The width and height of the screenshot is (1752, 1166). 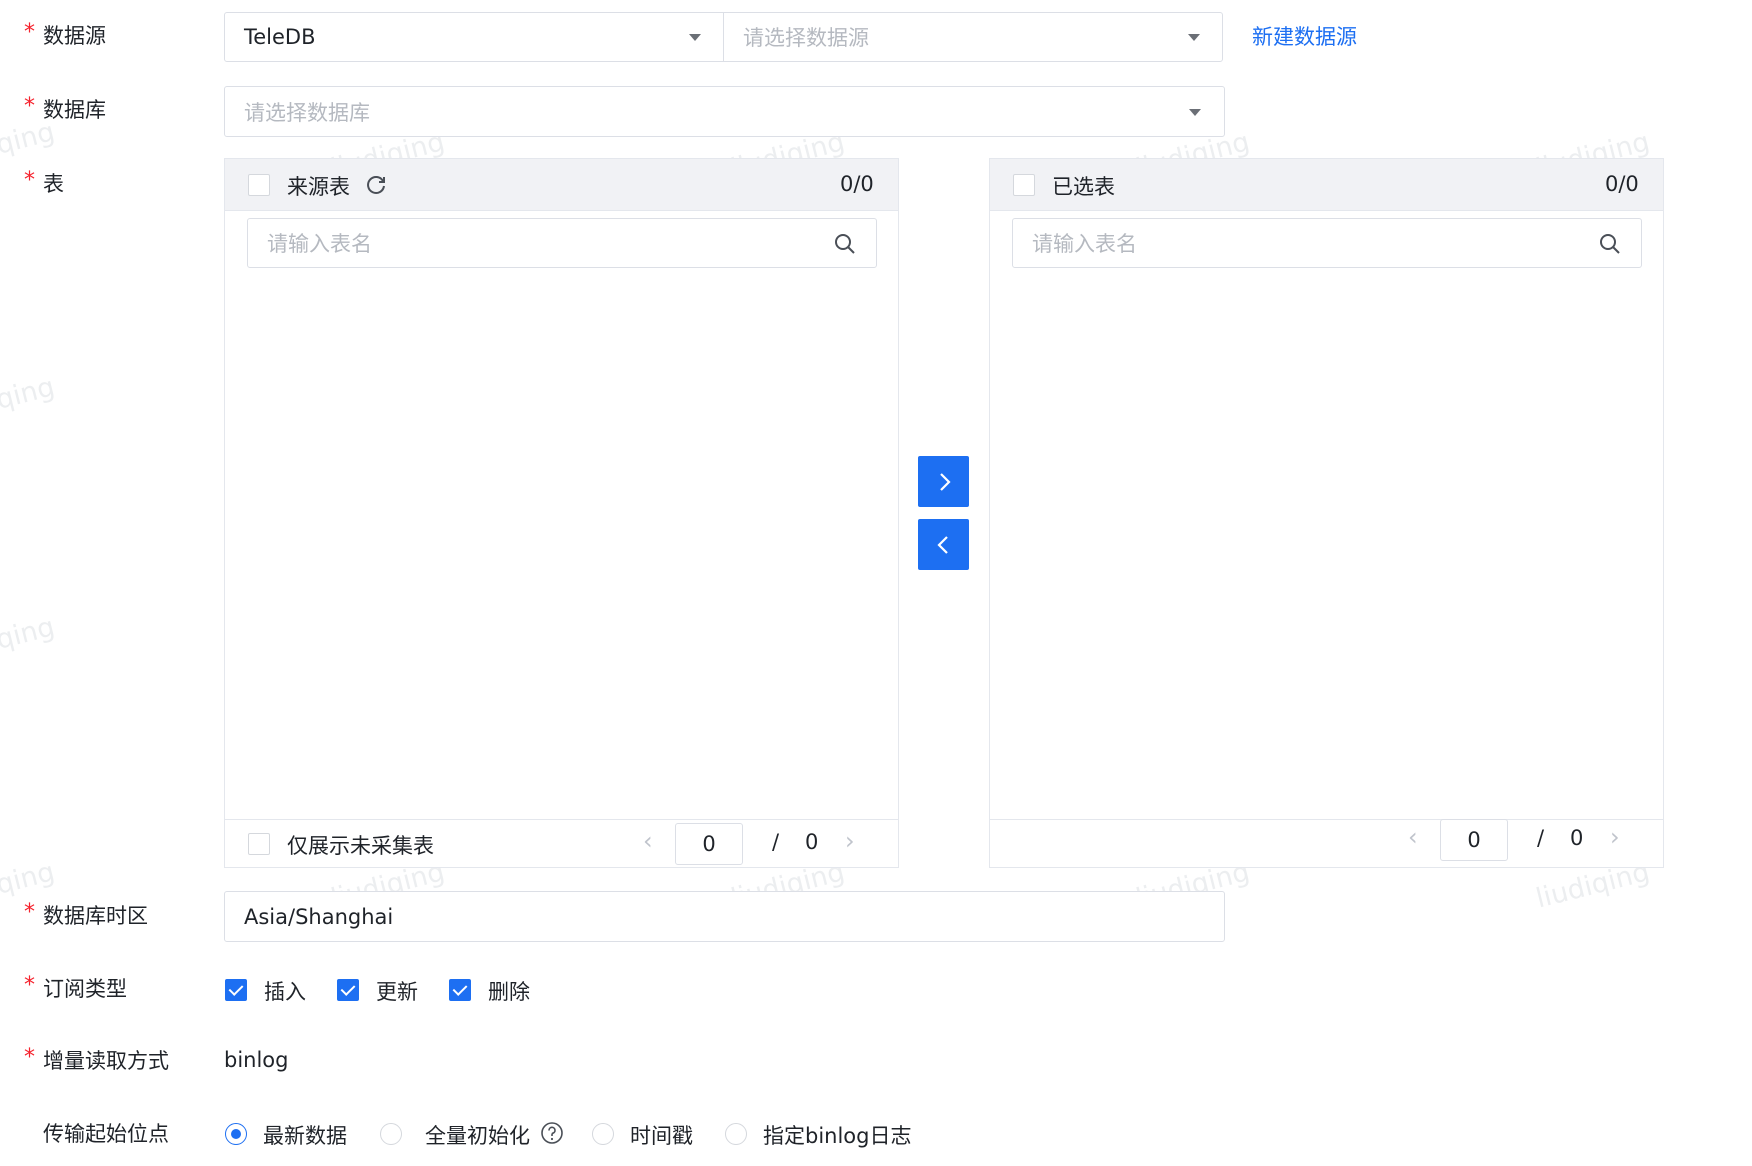 What do you see at coordinates (1326, 185) in the screenshot?
I see `selected-panel-header: 已选表 0/0` at bounding box center [1326, 185].